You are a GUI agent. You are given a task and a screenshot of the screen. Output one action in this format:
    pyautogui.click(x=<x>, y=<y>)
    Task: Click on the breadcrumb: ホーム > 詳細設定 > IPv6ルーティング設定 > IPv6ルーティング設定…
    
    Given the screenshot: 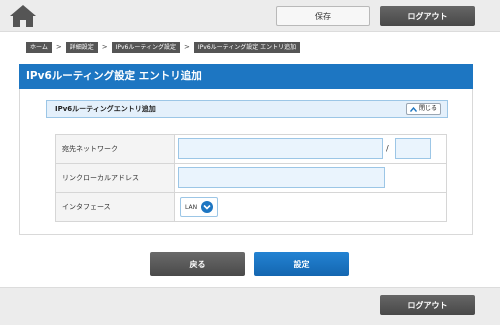 What is the action you would take?
    pyautogui.click(x=163, y=47)
    